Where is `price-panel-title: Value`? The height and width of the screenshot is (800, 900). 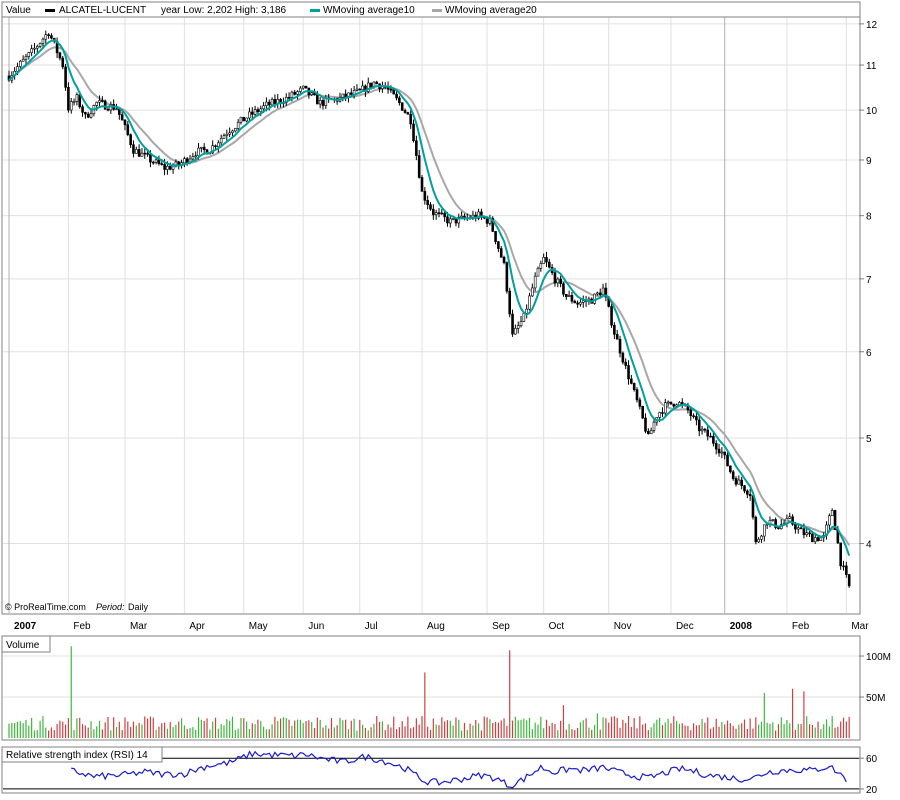
price-panel-title: Value is located at coordinates (18, 10).